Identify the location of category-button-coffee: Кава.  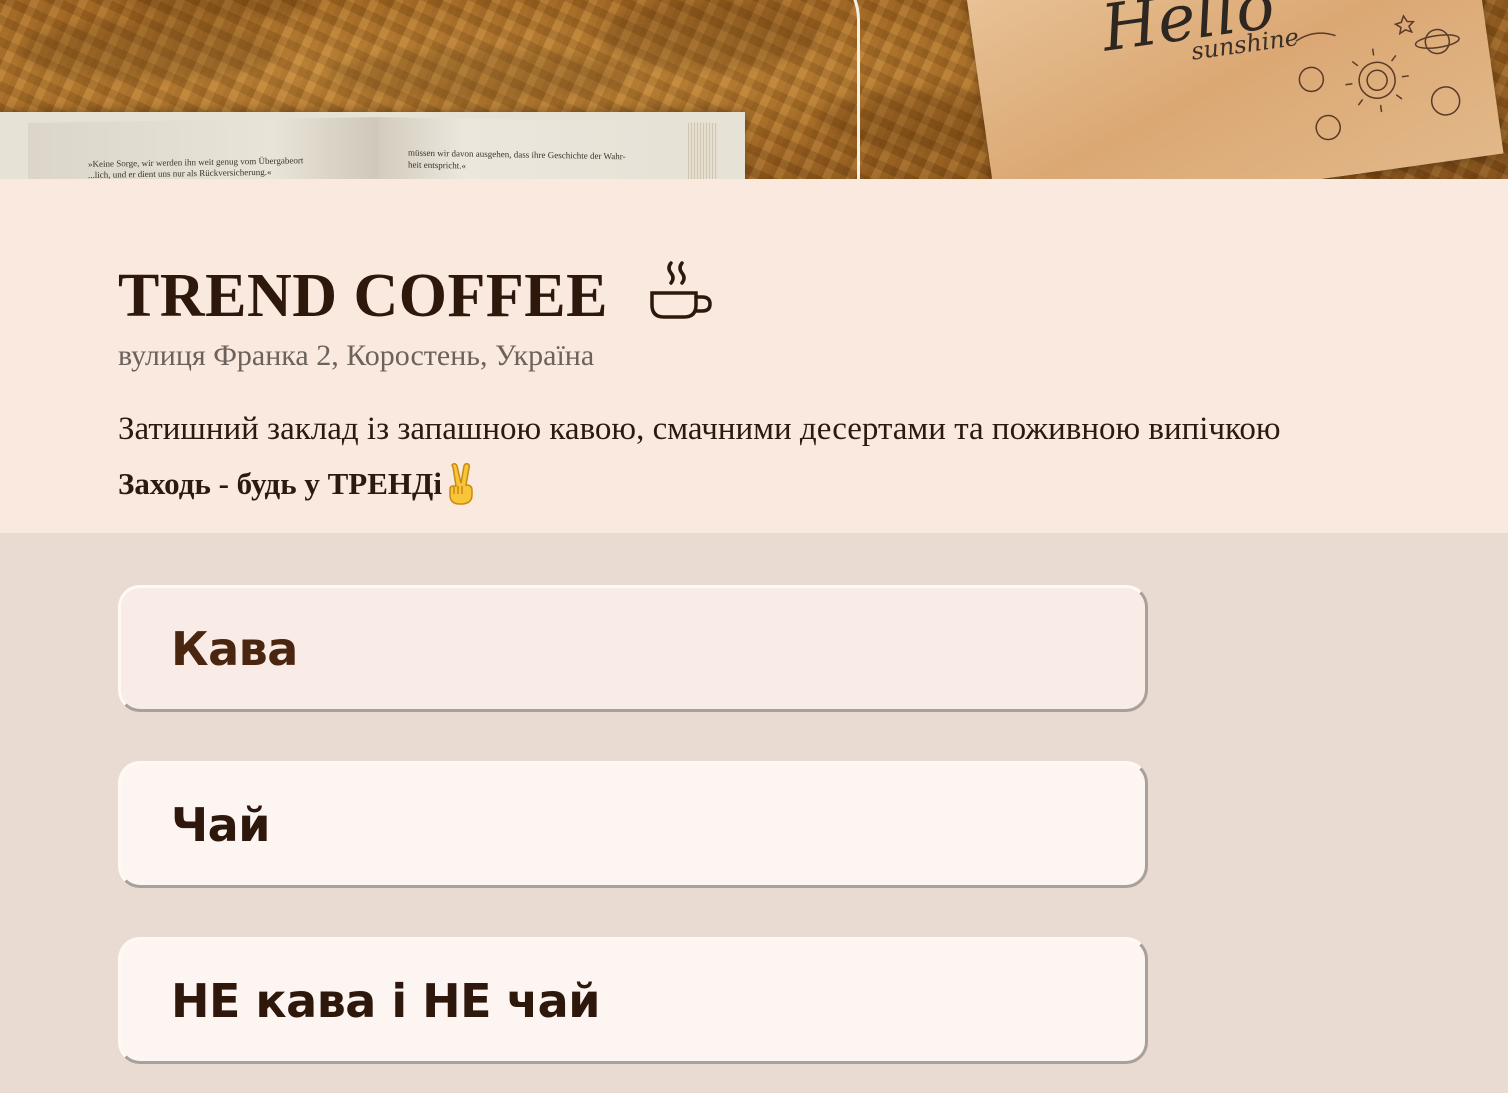
(633, 648).